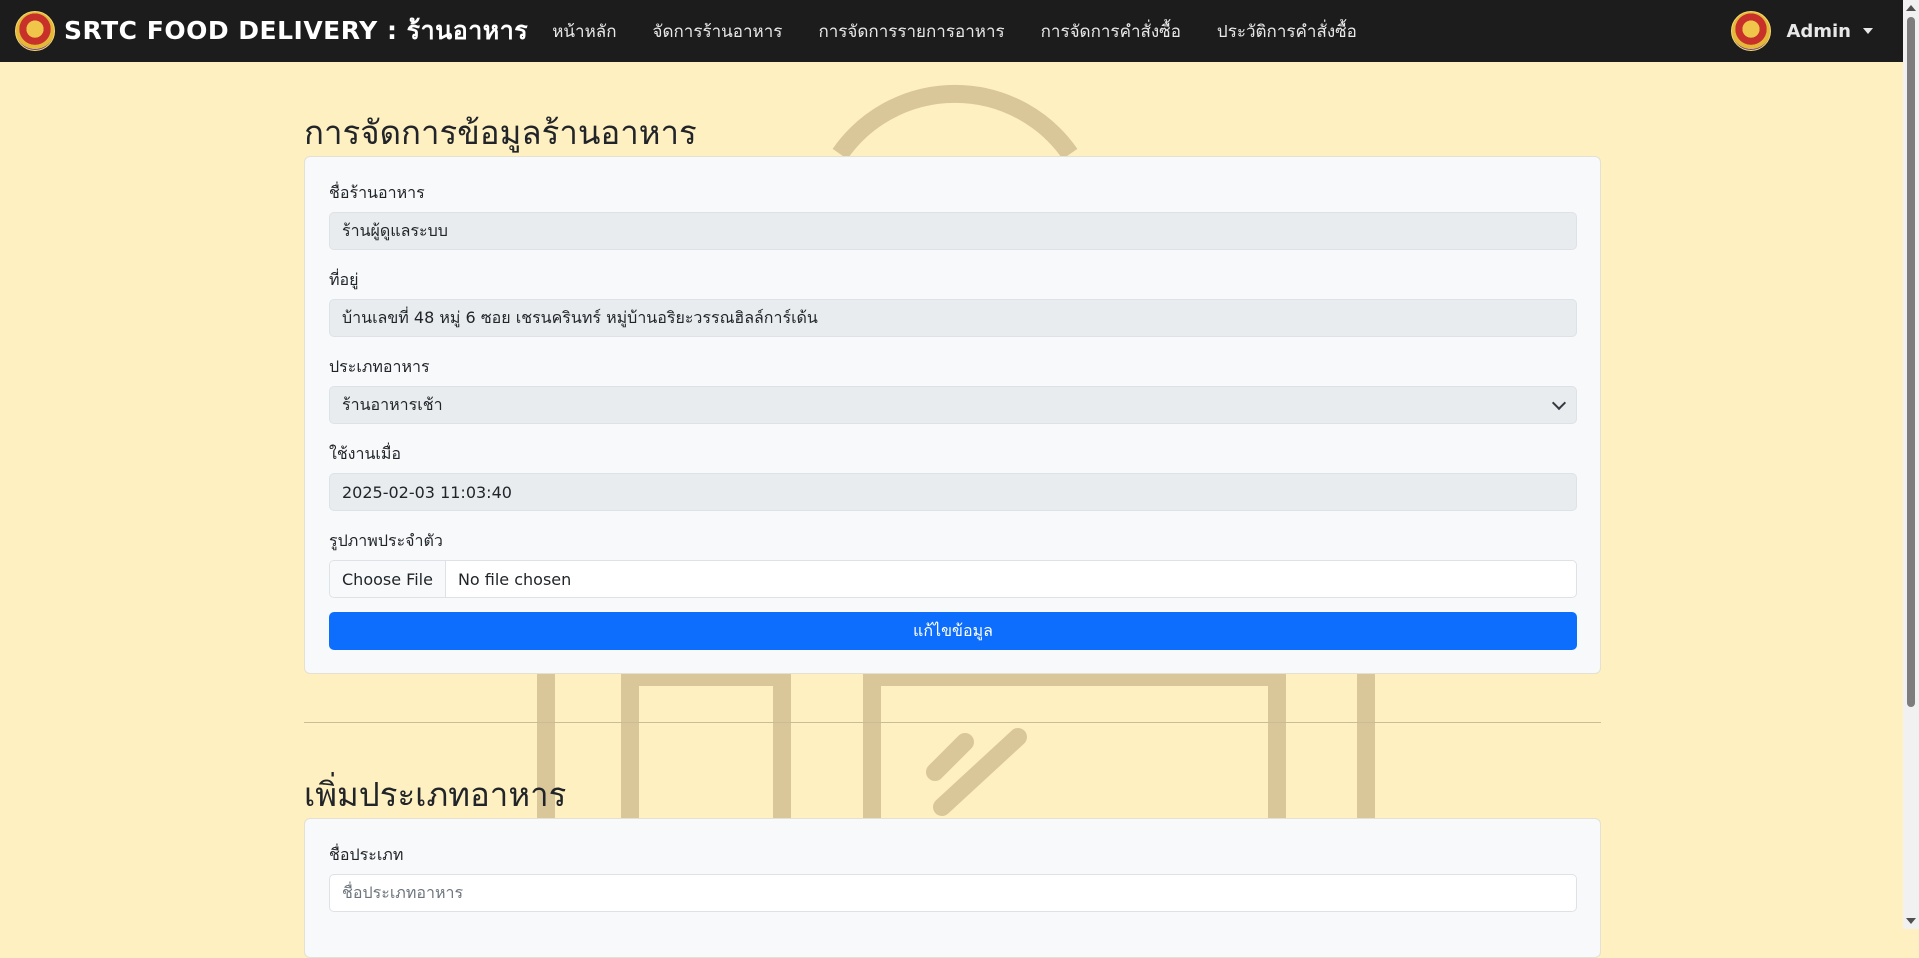 The image size is (1919, 958). What do you see at coordinates (1911, 362) in the screenshot?
I see `scrollbar-thumb` at bounding box center [1911, 362].